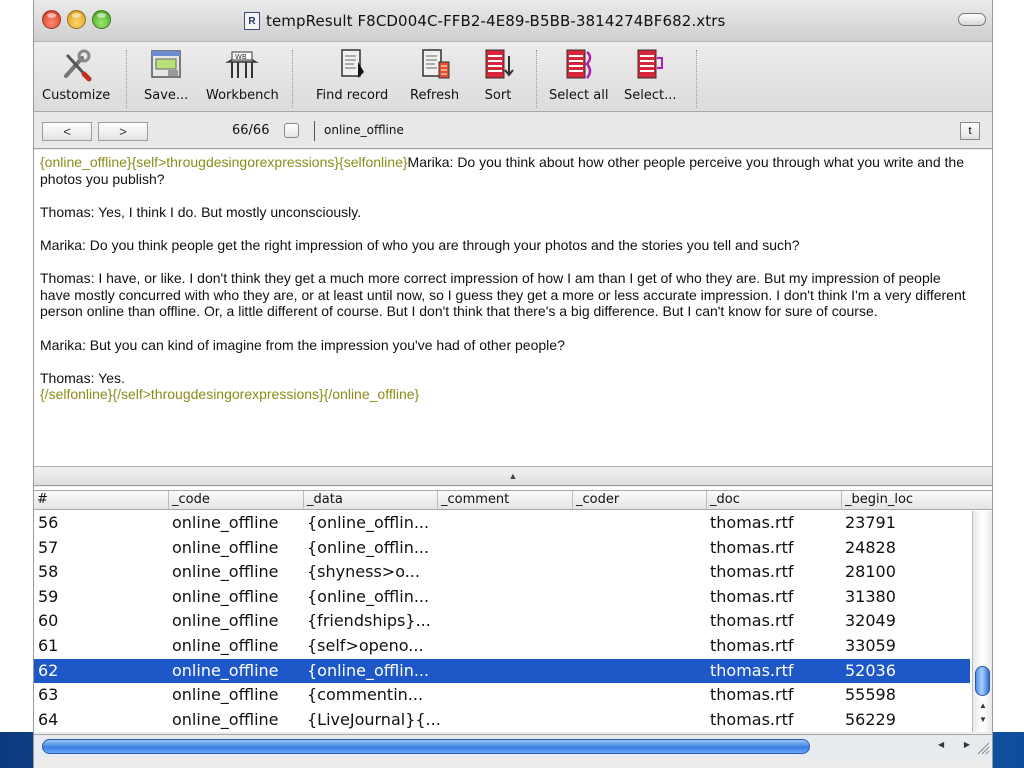  What do you see at coordinates (499, 64) in the screenshot?
I see `sort-icon` at bounding box center [499, 64].